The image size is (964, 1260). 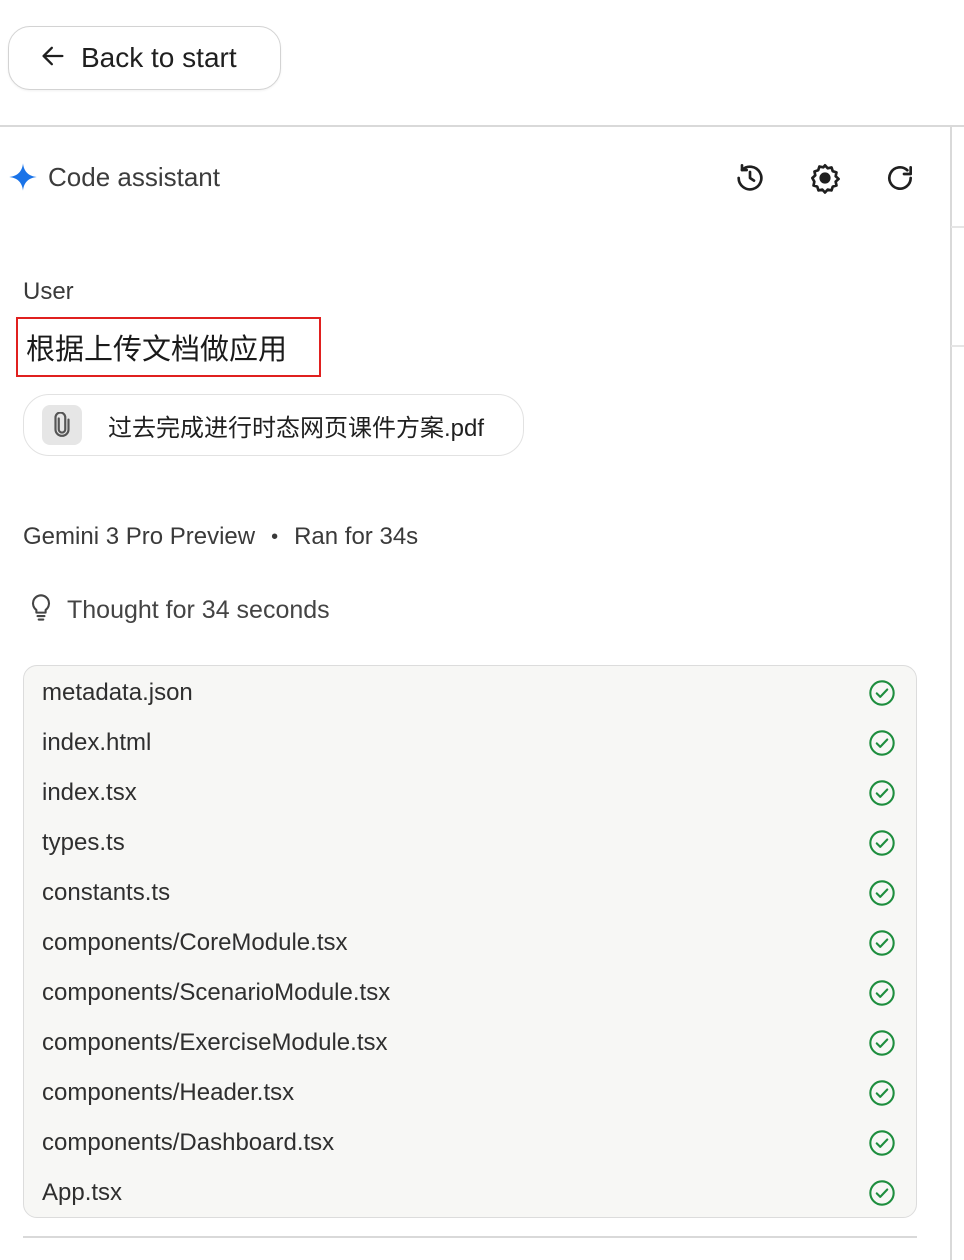 What do you see at coordinates (470, 893) in the screenshot?
I see `file-row: constants.ts` at bounding box center [470, 893].